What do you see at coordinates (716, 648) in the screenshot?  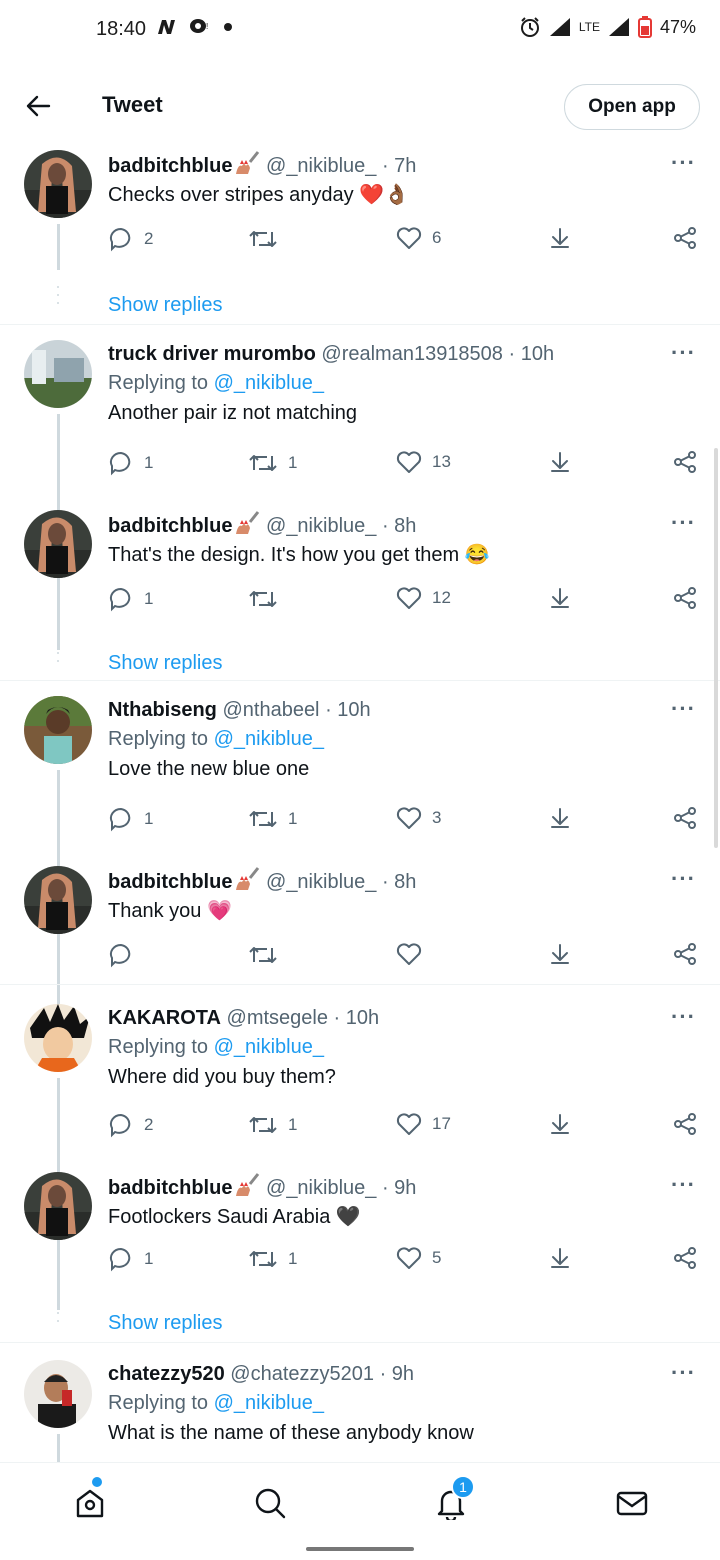 I see `scrollbar` at bounding box center [716, 648].